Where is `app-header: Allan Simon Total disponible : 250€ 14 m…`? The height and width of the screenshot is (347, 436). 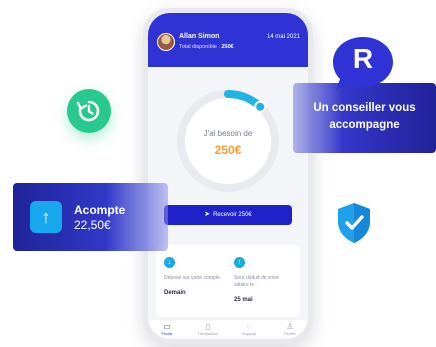 app-header: Allan Simon Total disponible : 250€ 14 m… is located at coordinates (228, 40).